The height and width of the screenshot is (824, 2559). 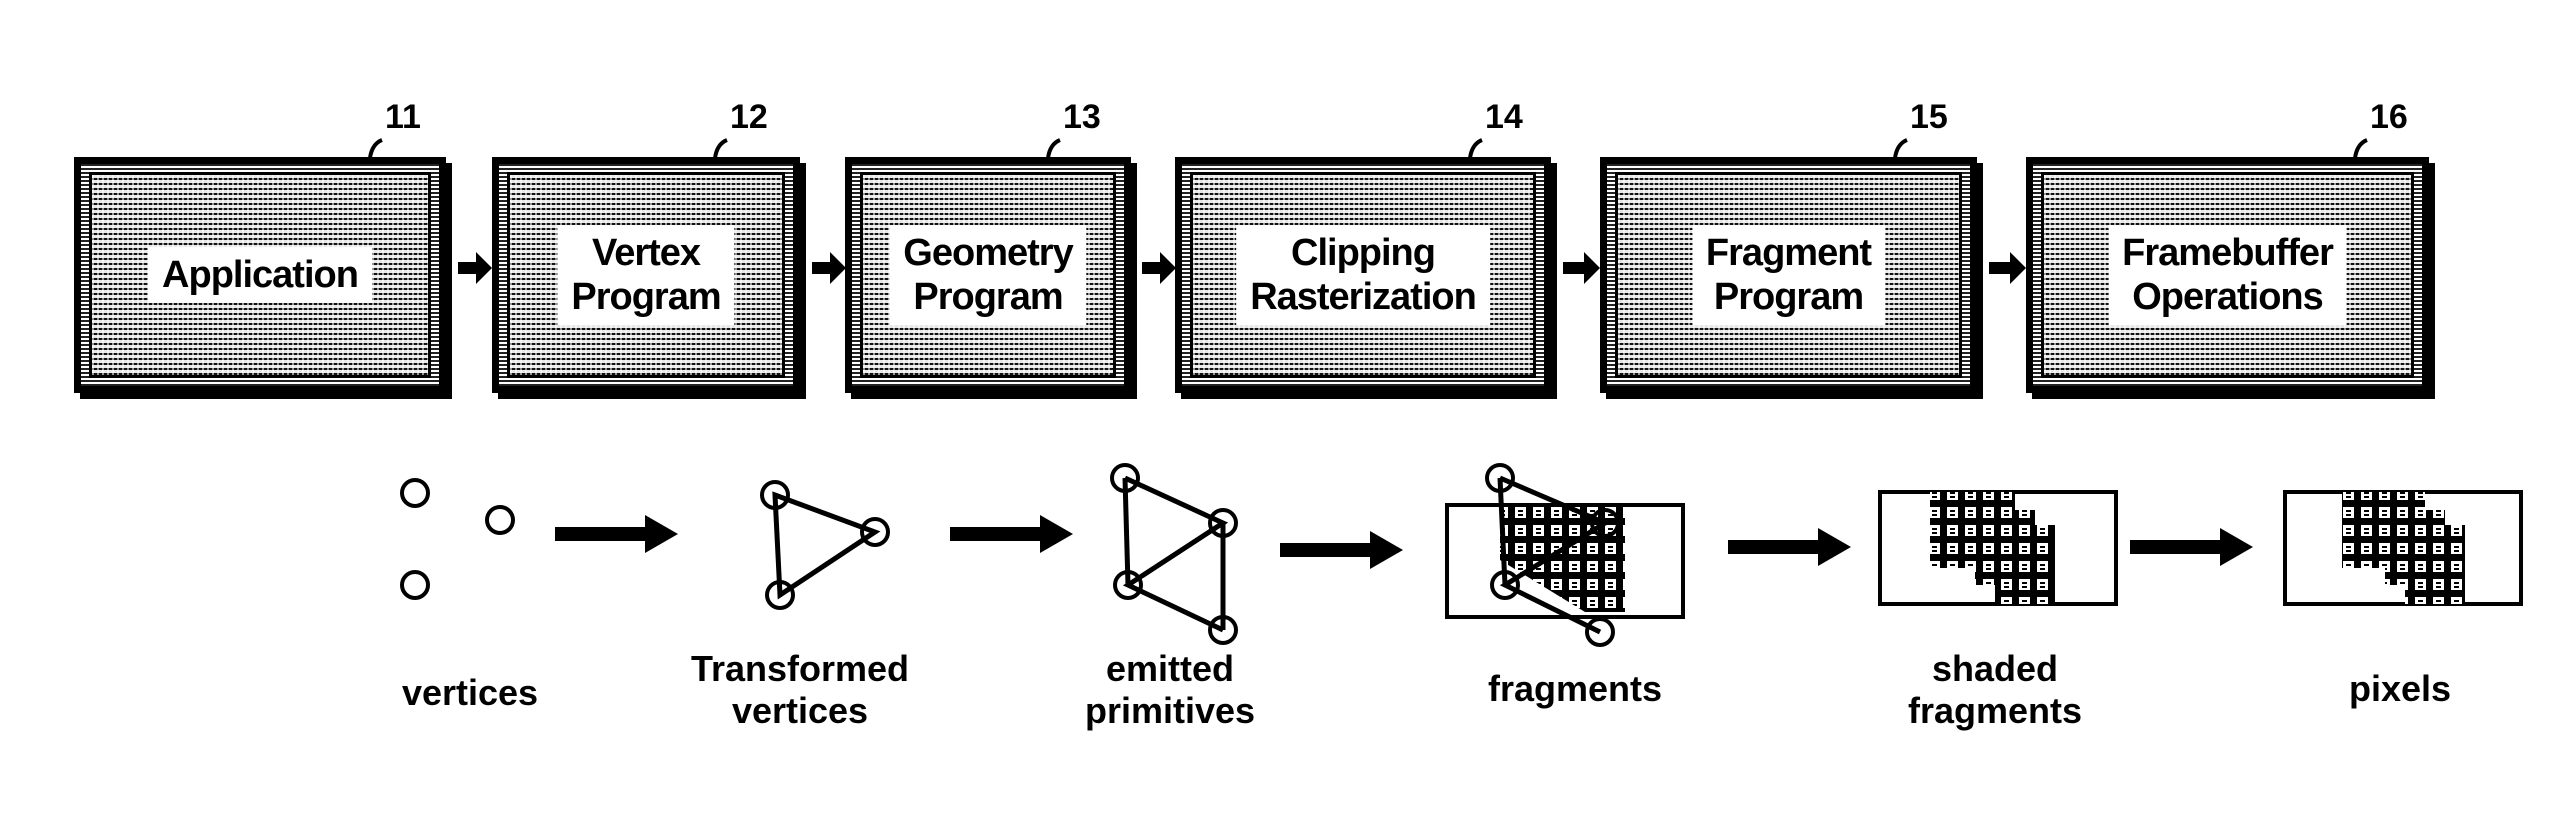 I want to click on ref-number-11: 11, so click(x=403, y=117).